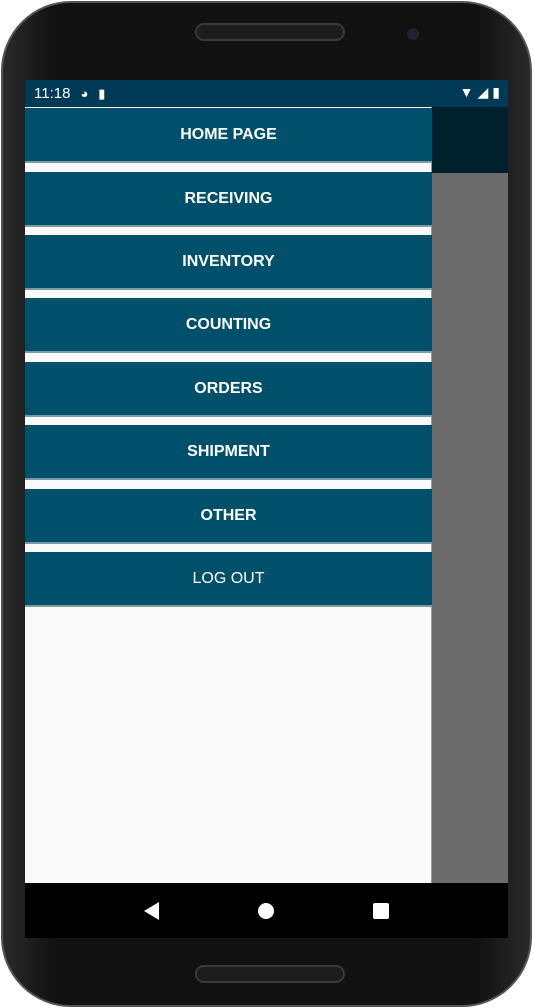 This screenshot has height=1008, width=533. What do you see at coordinates (270, 974) in the screenshot?
I see `bottom-speaker` at bounding box center [270, 974].